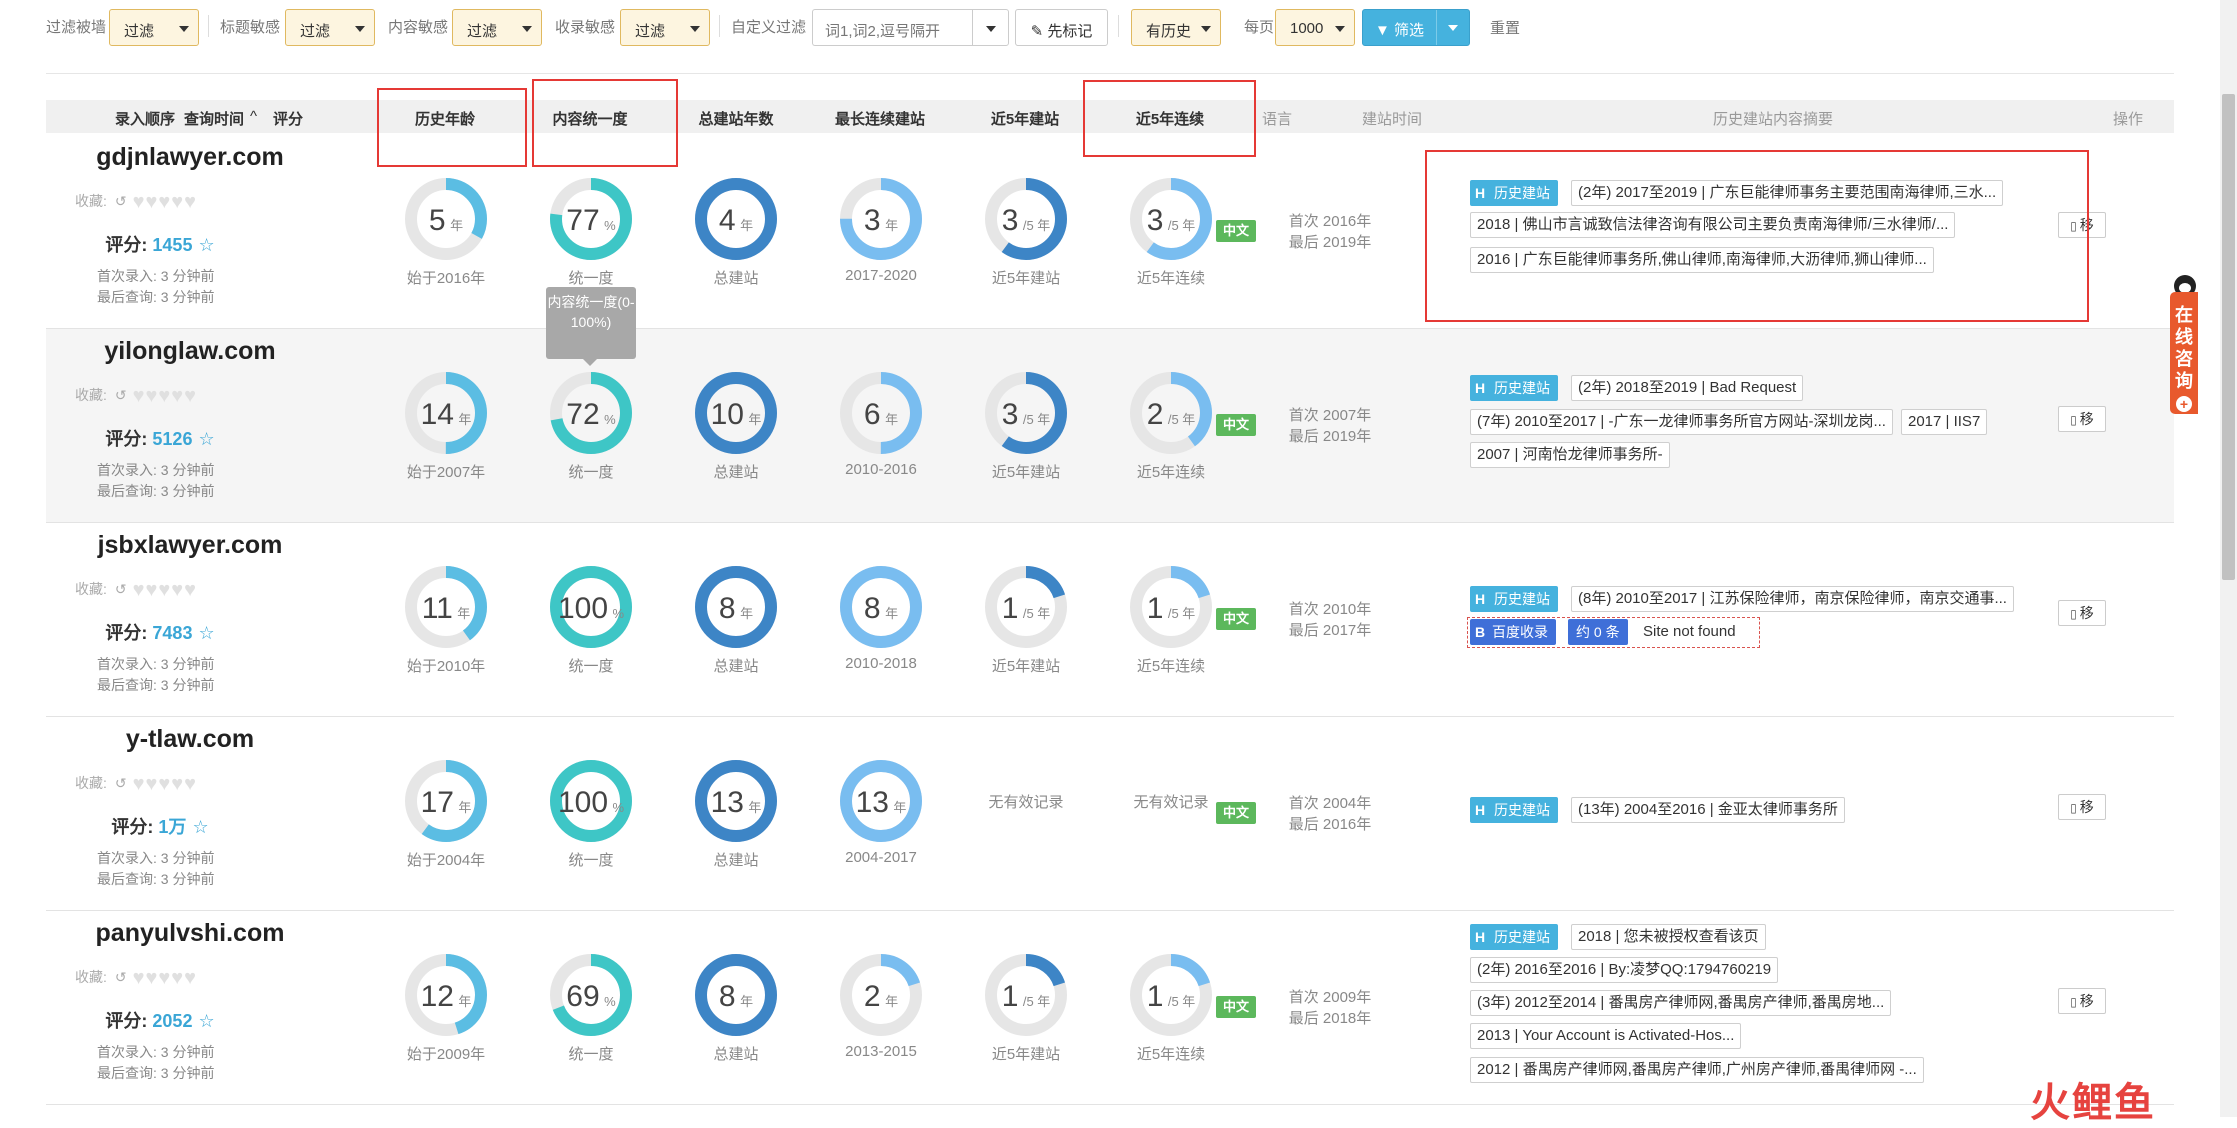 This screenshot has width=2237, height=1128. I want to click on filter-index-select: 过滤, so click(665, 27).